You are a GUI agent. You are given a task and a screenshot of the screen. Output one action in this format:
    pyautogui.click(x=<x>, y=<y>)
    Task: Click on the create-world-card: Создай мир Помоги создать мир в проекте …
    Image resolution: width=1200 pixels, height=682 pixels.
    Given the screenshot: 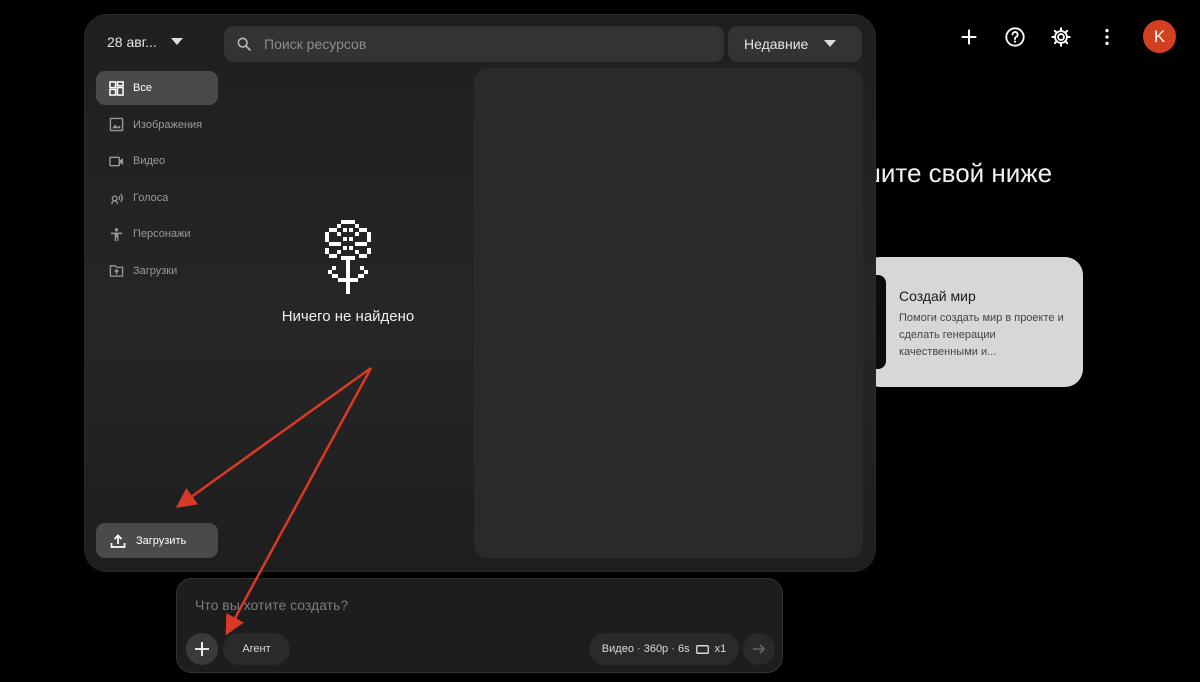 What is the action you would take?
    pyautogui.click(x=972, y=322)
    